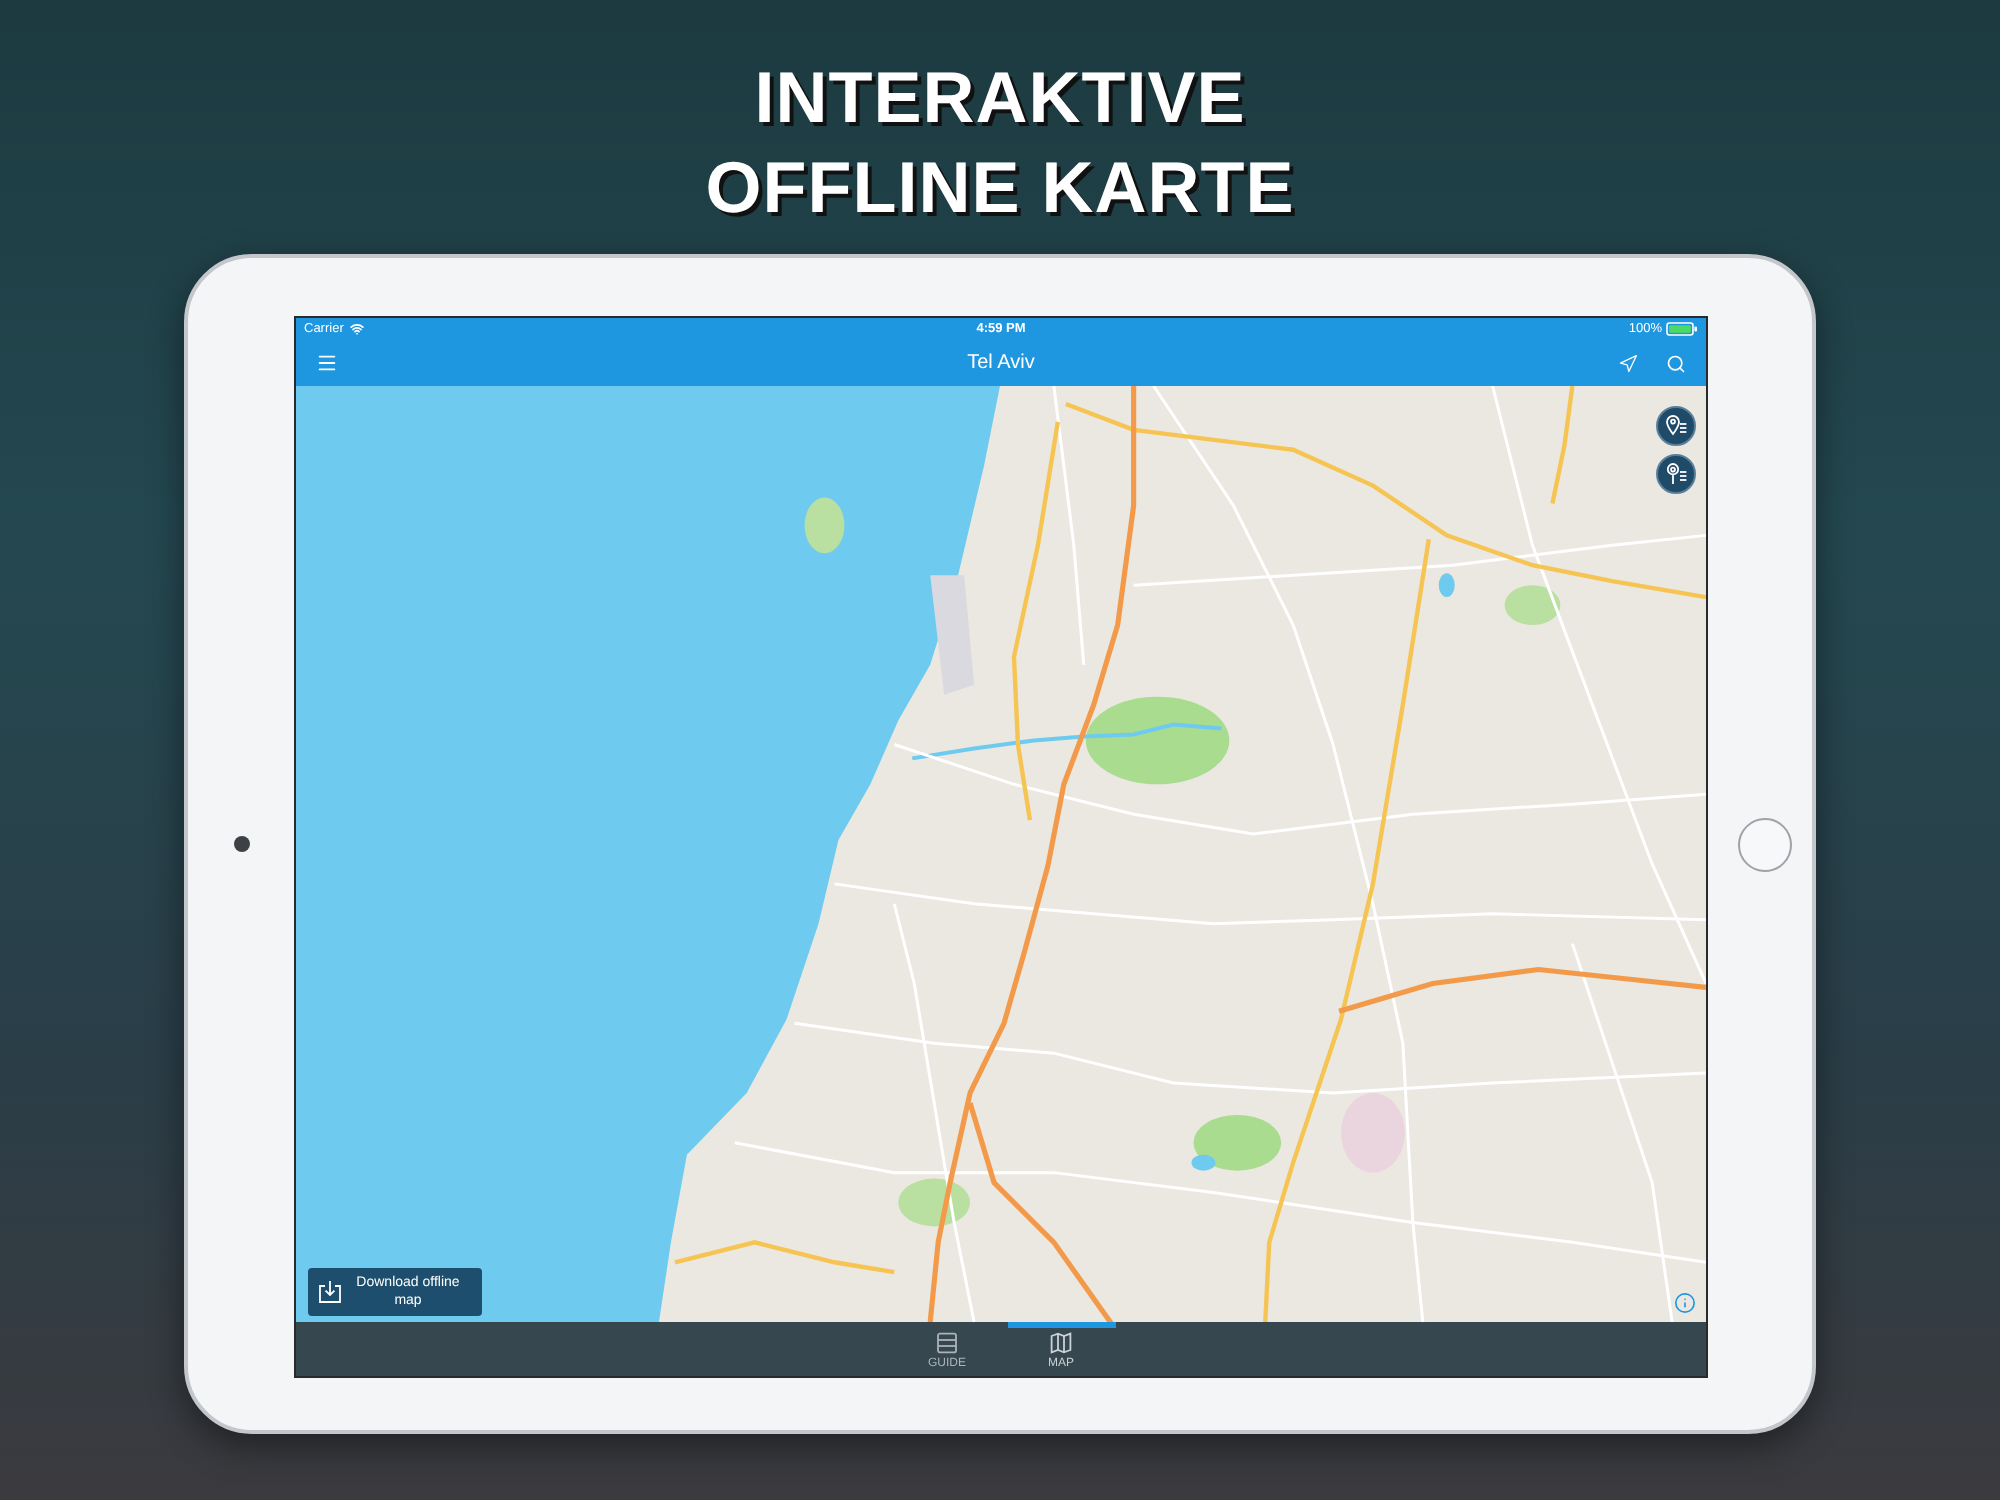  What do you see at coordinates (1061, 1343) in the screenshot?
I see `folded-map-icon` at bounding box center [1061, 1343].